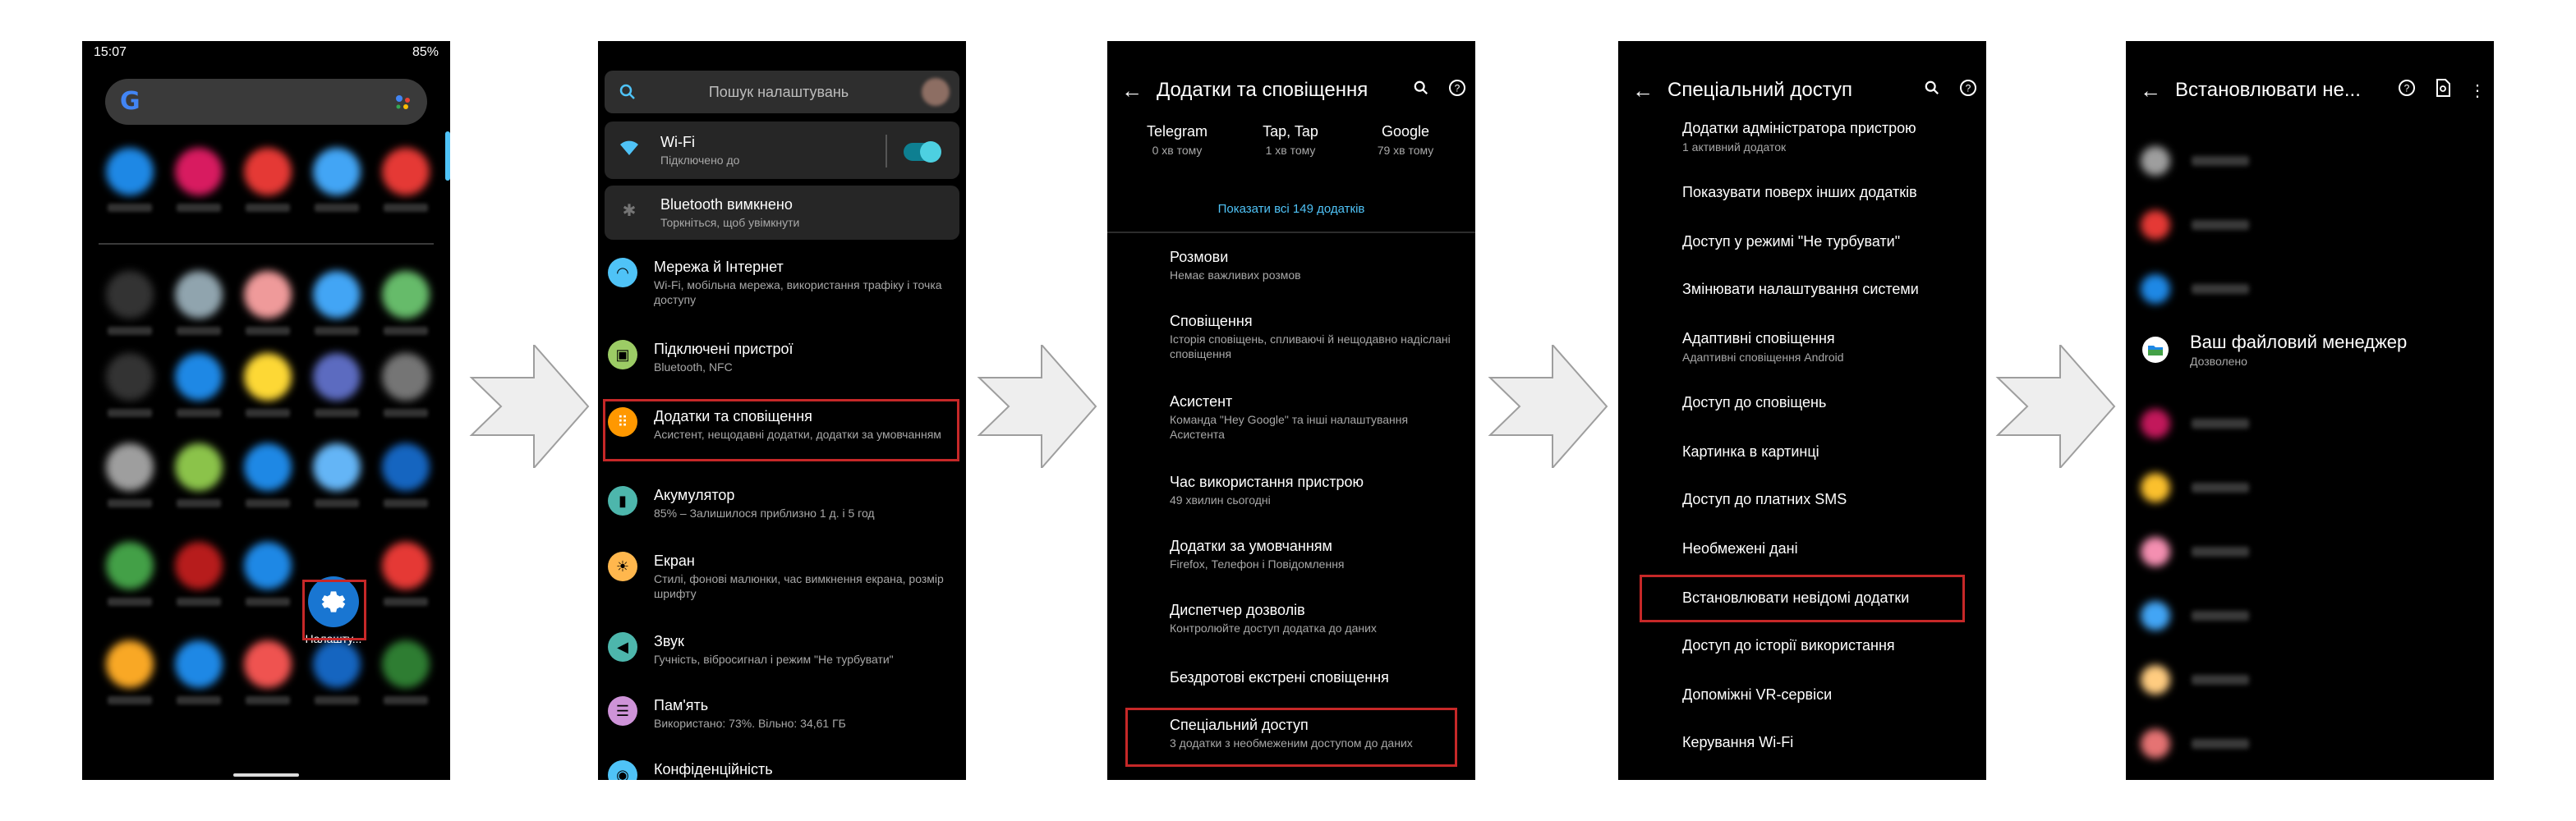 The width and height of the screenshot is (2576, 821). Describe the element at coordinates (782, 770) in the screenshot. I see `settings-item-privacy: ◉ Конфіденційність` at that location.